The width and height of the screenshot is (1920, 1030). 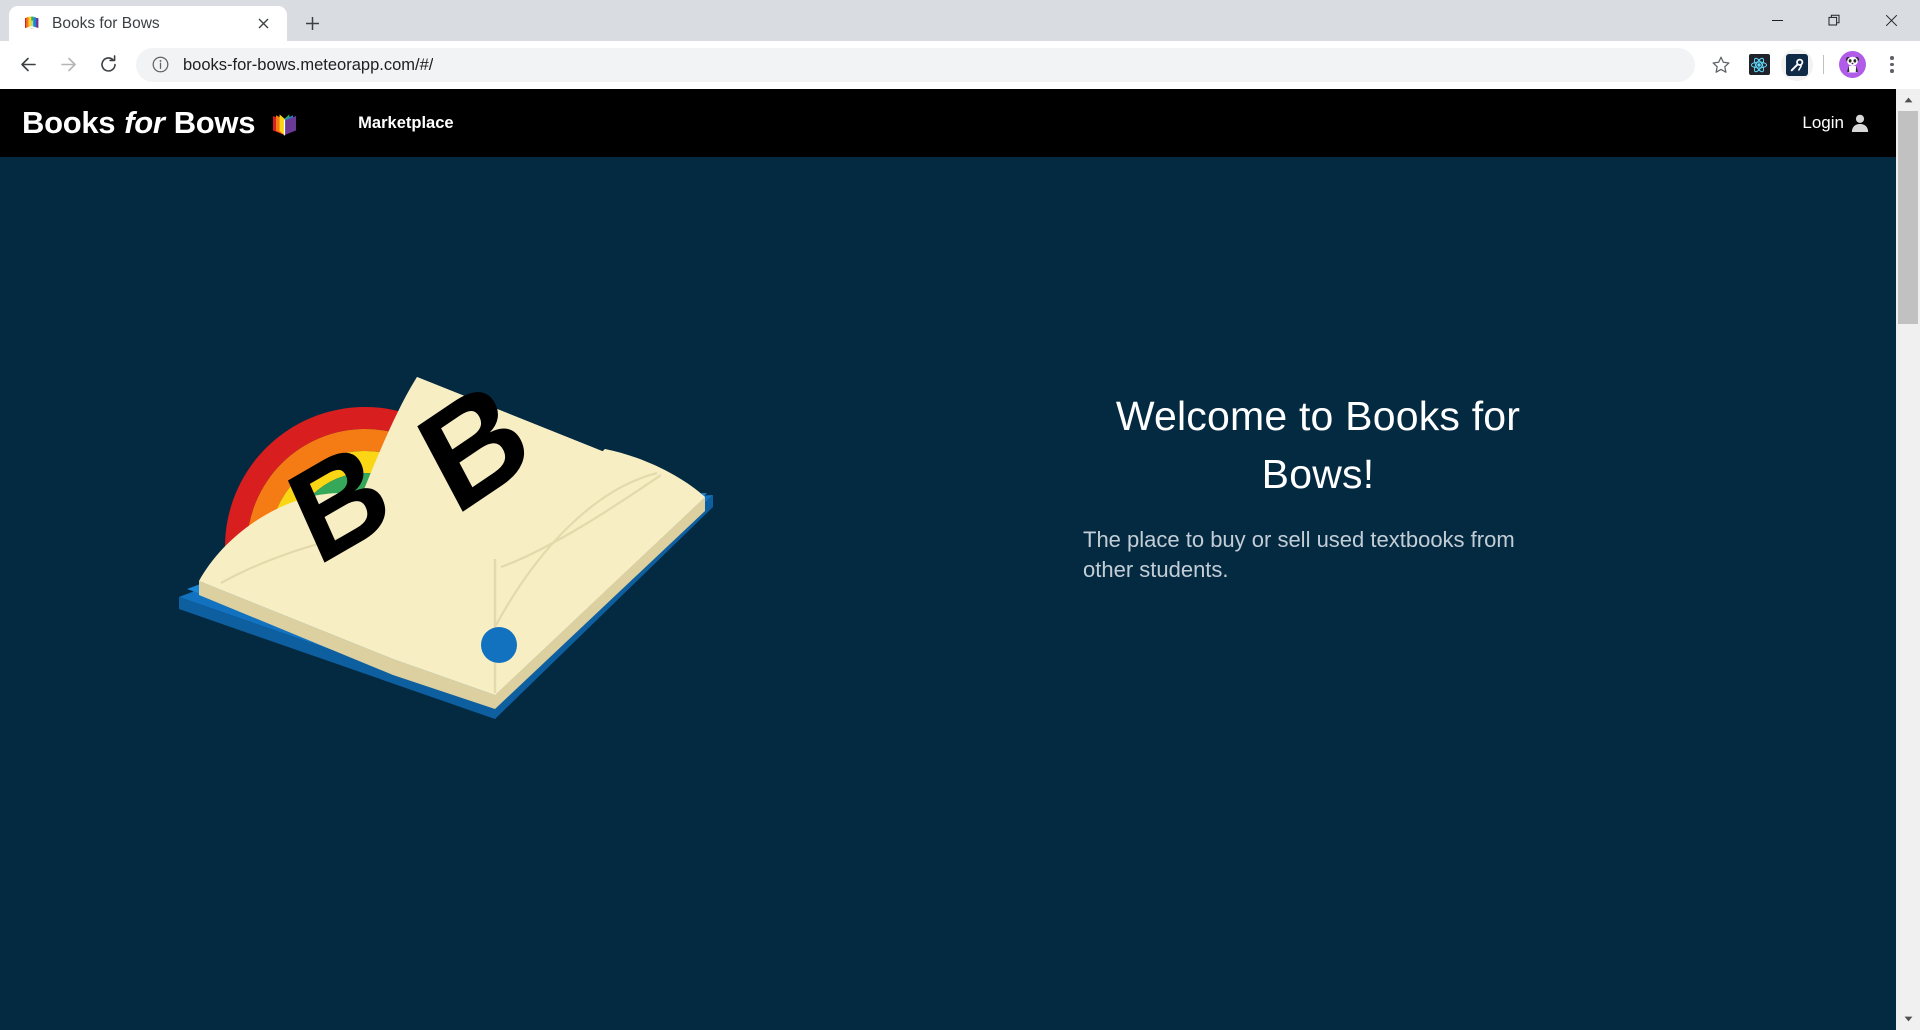 What do you see at coordinates (1892, 65) in the screenshot?
I see `three-dot-menu-icon` at bounding box center [1892, 65].